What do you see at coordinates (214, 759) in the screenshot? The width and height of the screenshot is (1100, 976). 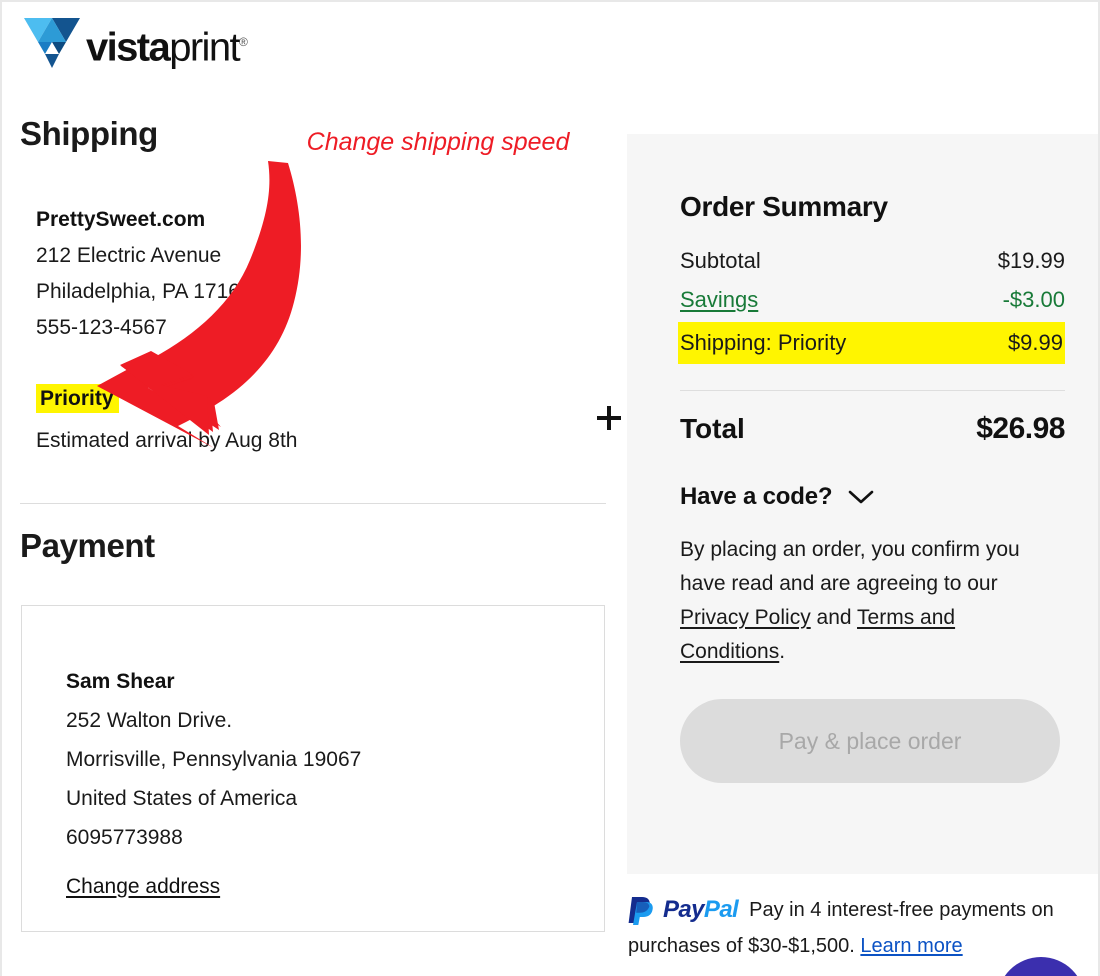 I see `billing-city-state-zip: Morrisville, Pennsylvania 19067` at bounding box center [214, 759].